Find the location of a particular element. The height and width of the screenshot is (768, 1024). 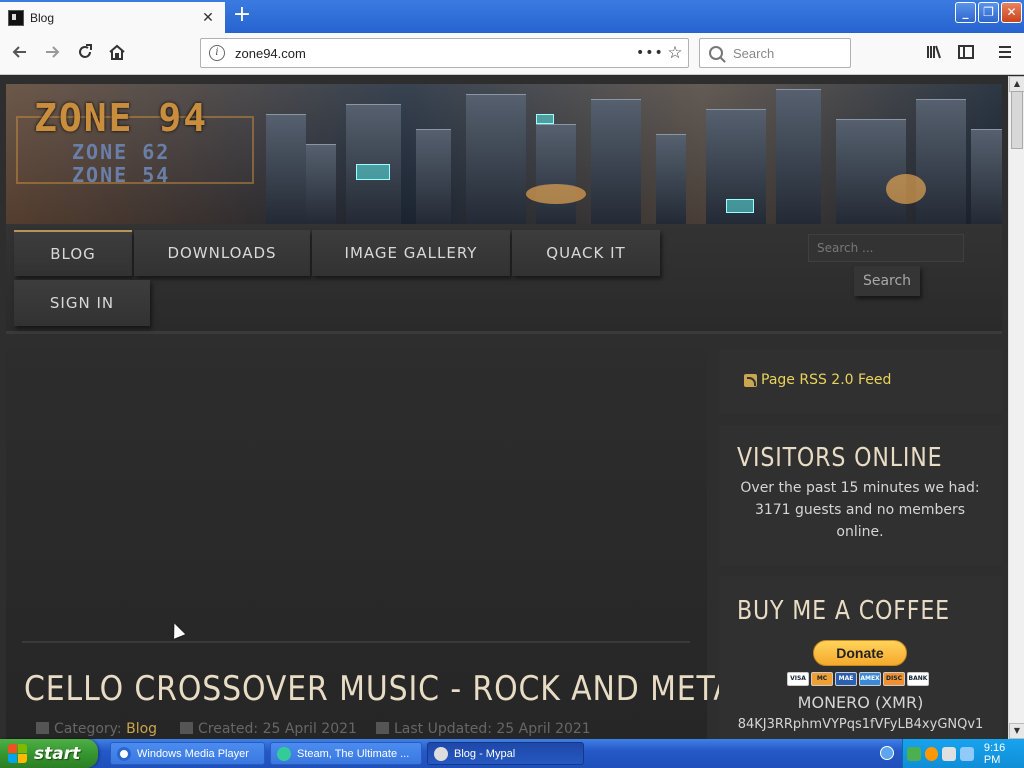

windows-logo-icon is located at coordinates (18, 753).